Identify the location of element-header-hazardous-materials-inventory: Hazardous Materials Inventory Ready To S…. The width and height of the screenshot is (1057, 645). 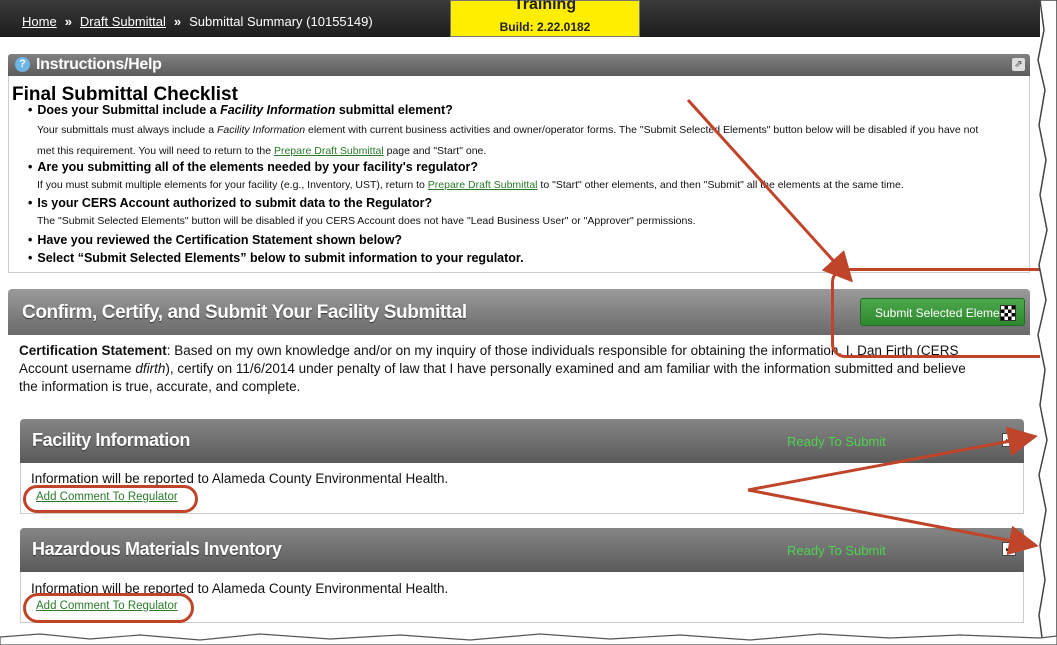
(522, 550).